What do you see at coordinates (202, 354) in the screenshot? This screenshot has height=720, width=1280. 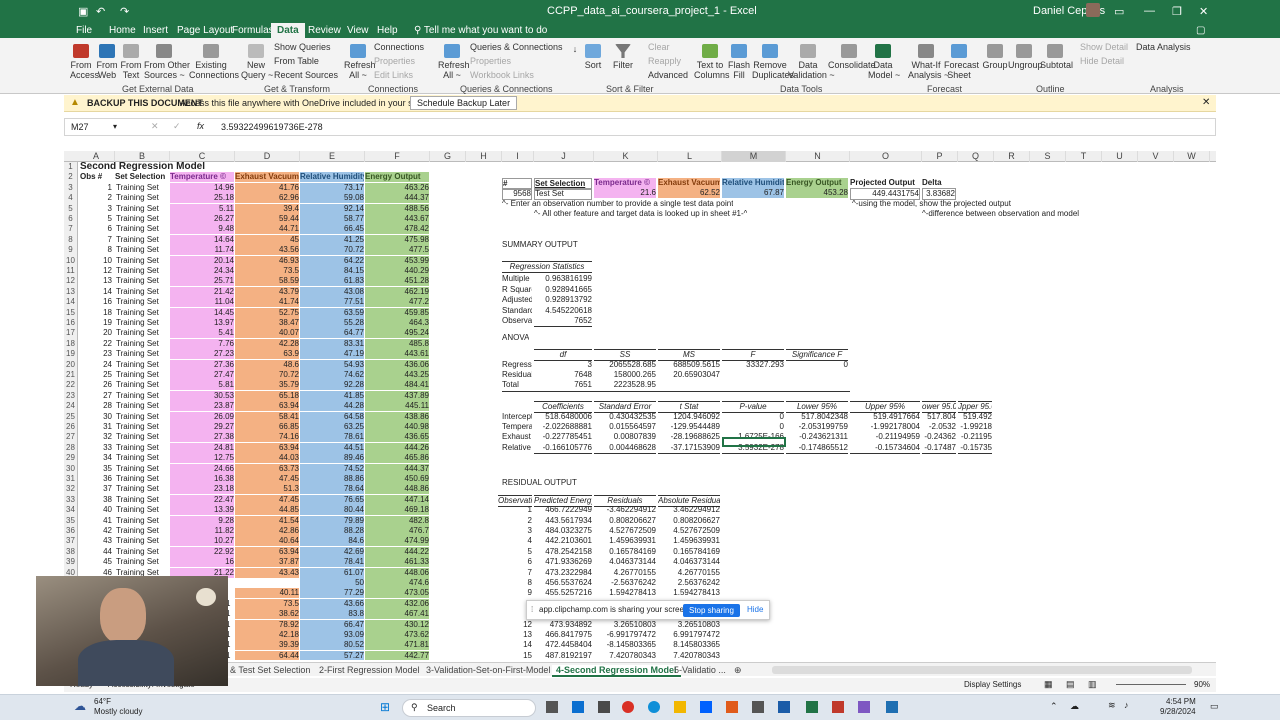 I see `temp-cell: 27.23` at bounding box center [202, 354].